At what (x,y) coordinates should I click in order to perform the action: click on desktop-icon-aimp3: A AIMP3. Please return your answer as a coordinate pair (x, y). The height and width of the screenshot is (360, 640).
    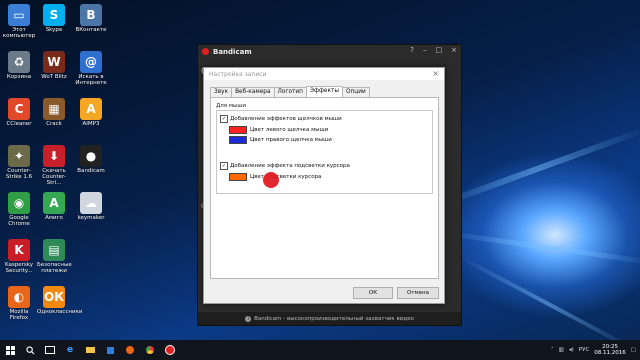
    Looking at the image, I should click on (91, 112).